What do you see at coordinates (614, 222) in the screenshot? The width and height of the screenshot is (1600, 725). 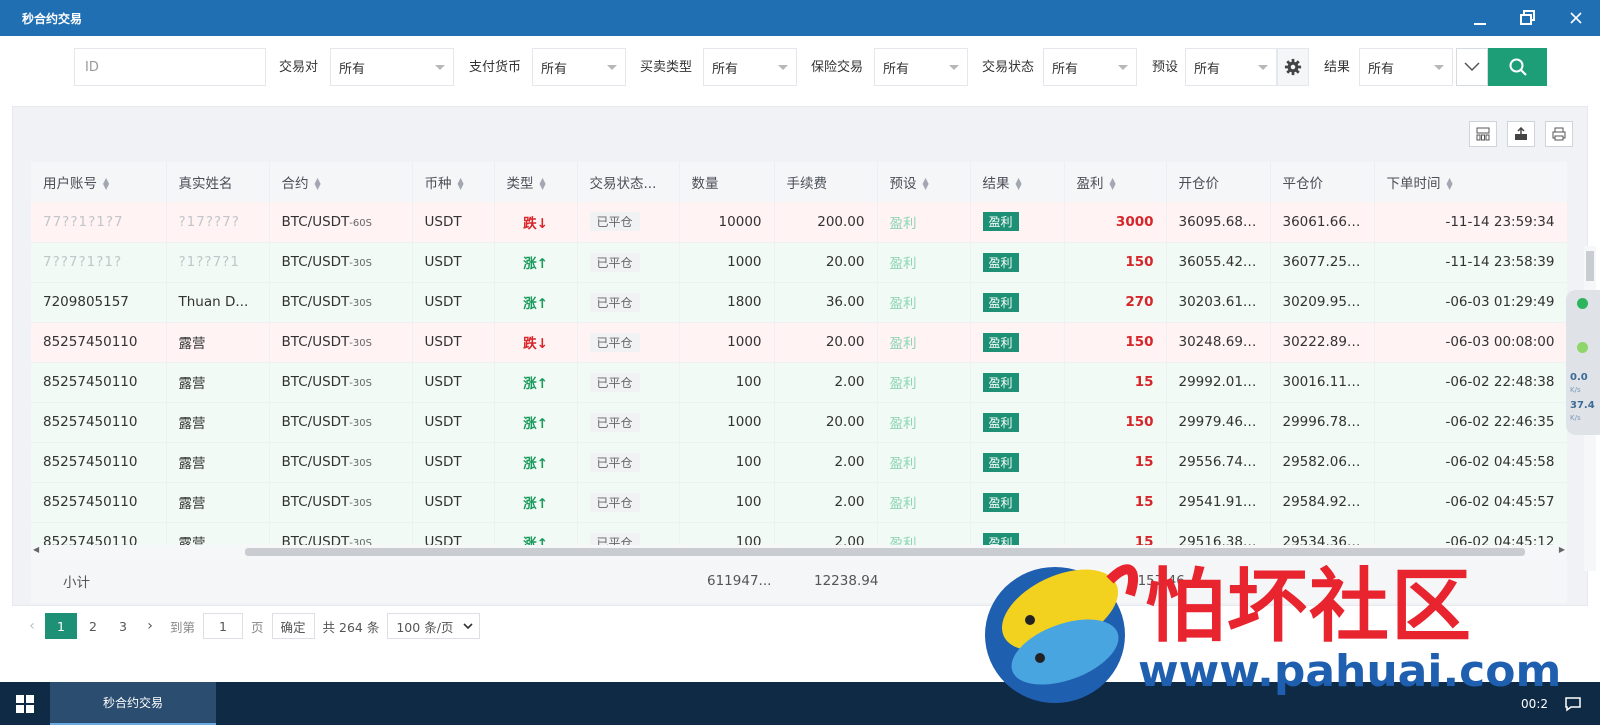 I see `status-badge: 已平仓` at bounding box center [614, 222].